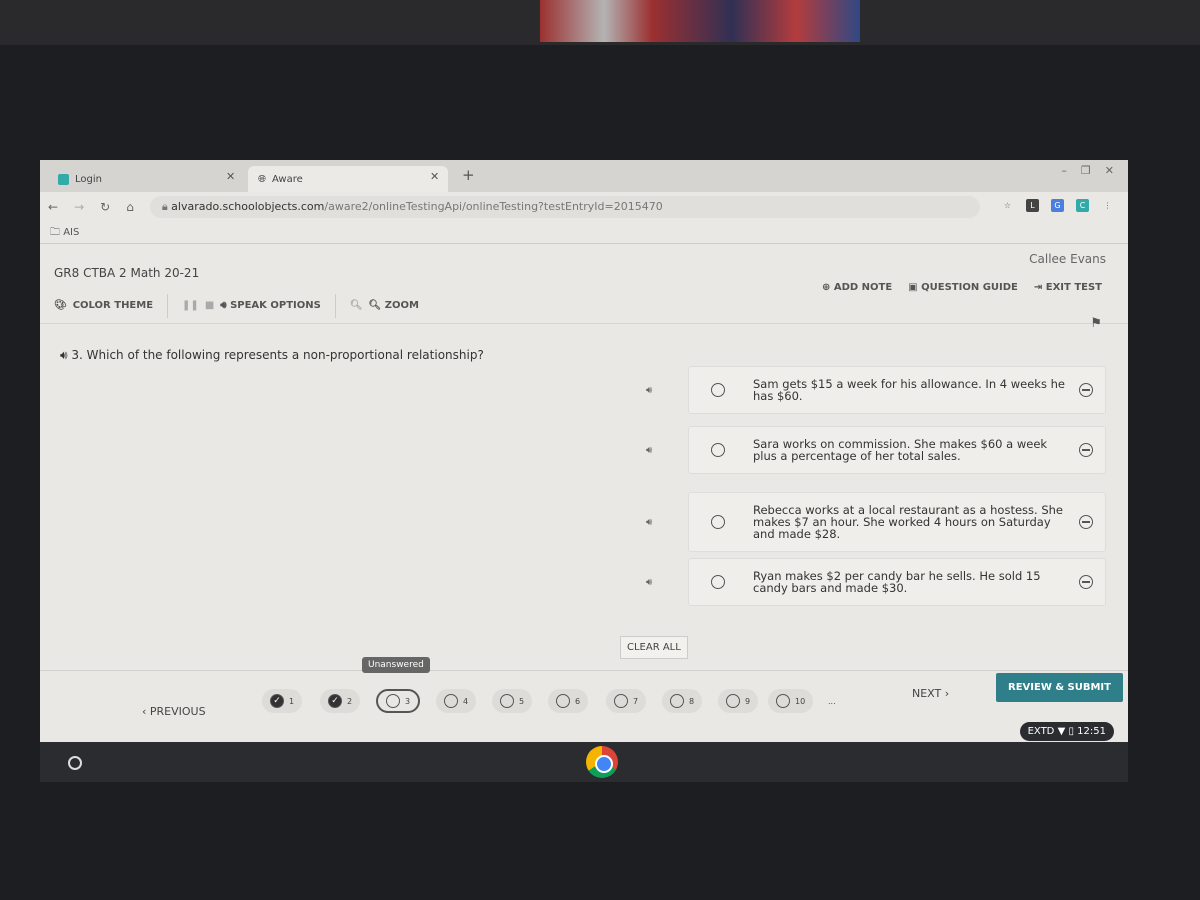 Image resolution: width=1200 pixels, height=900 pixels. I want to click on minimize-icon: –, so click(1064, 170).